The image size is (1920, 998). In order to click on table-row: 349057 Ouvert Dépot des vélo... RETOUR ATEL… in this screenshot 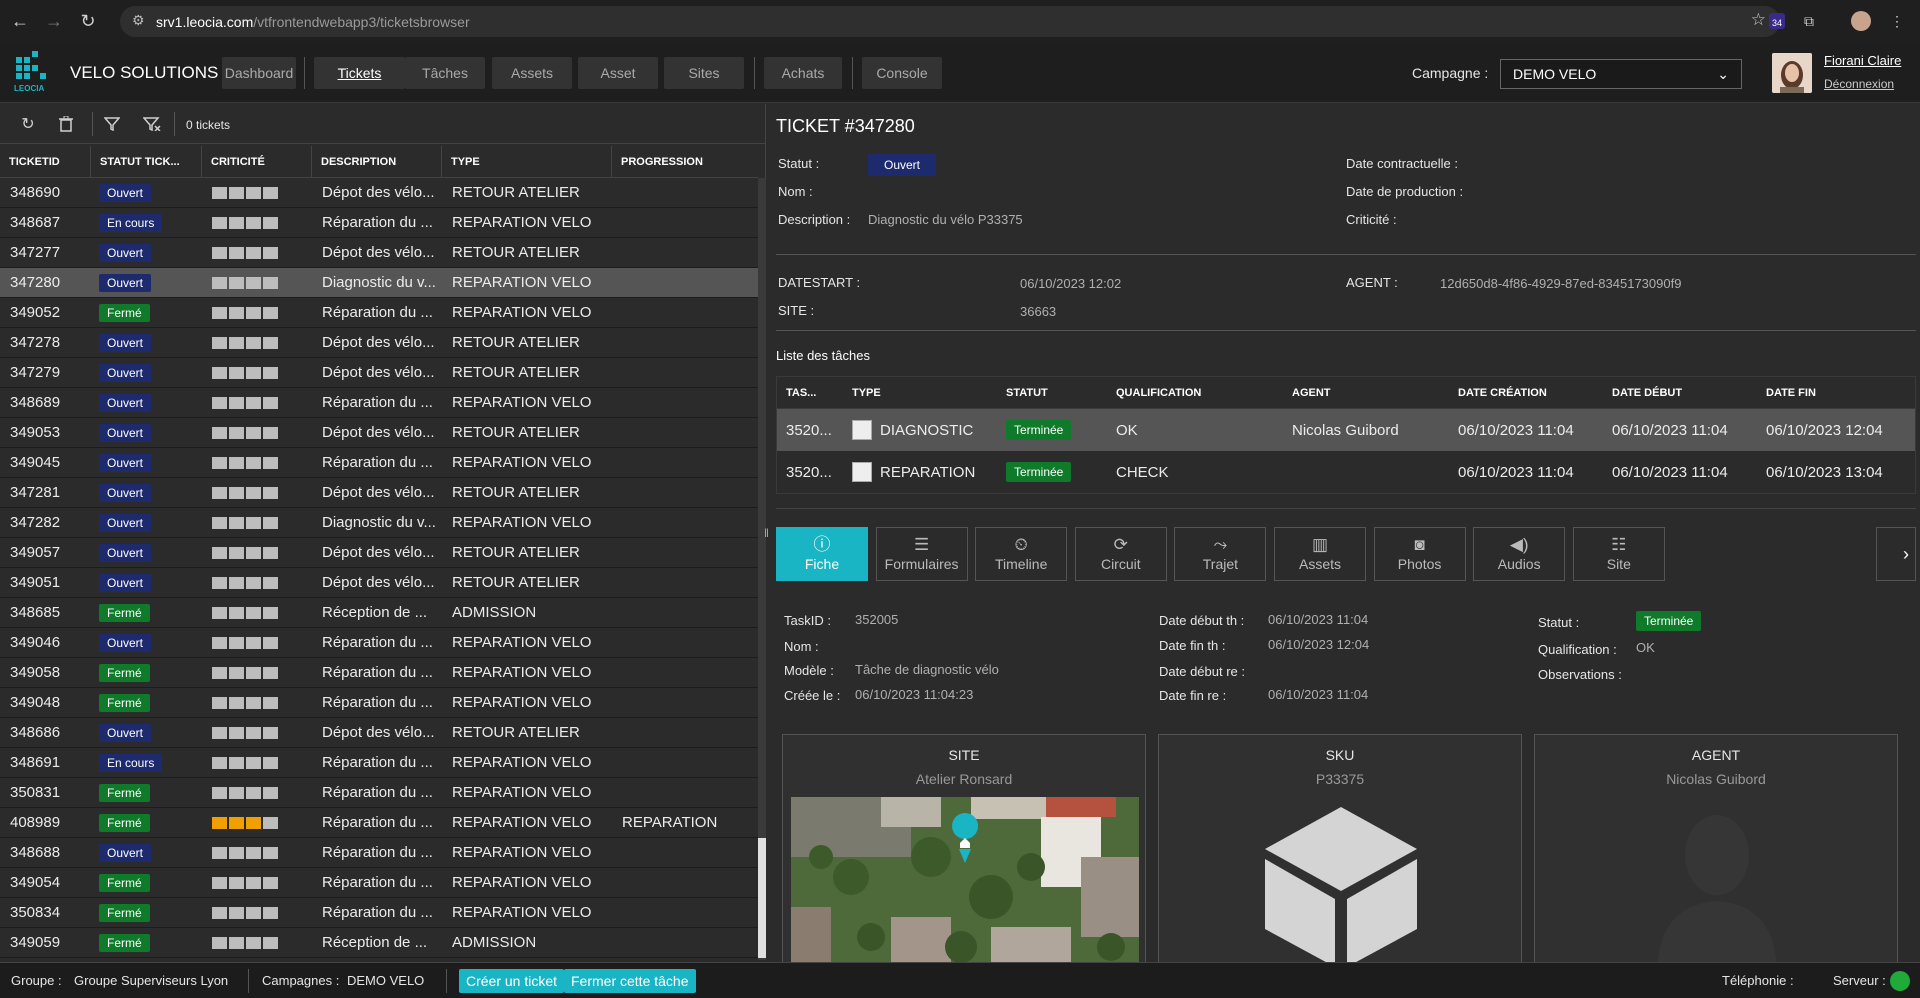, I will do `click(379, 553)`.